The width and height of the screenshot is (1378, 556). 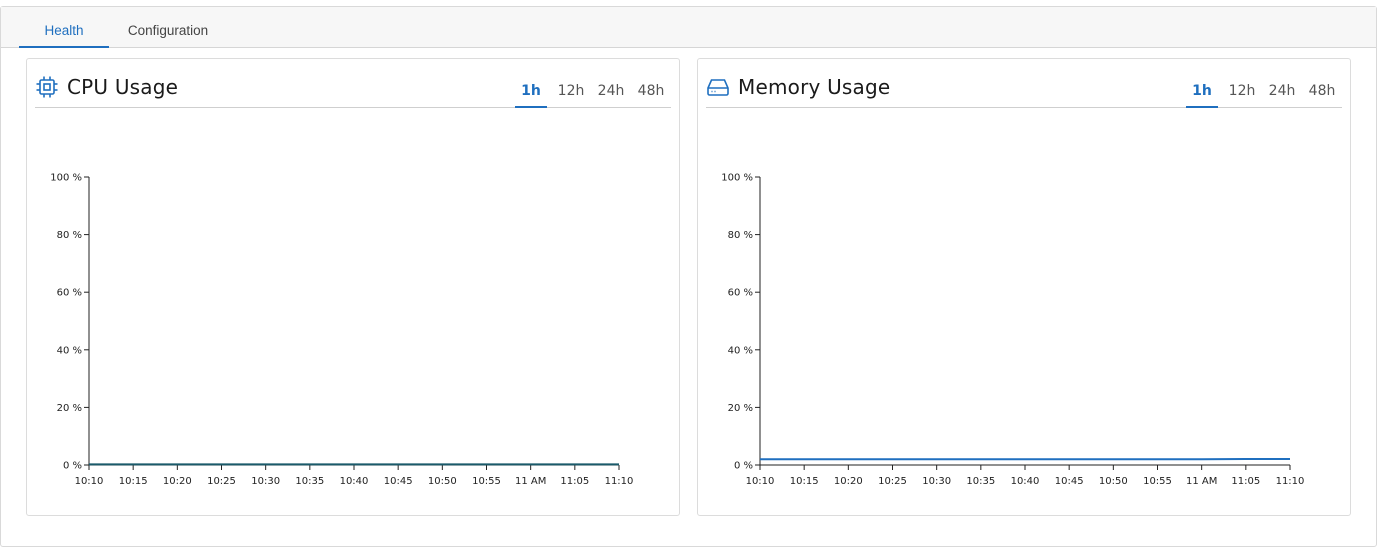 I want to click on memory-x-tick-label: 10:15, so click(x=804, y=481).